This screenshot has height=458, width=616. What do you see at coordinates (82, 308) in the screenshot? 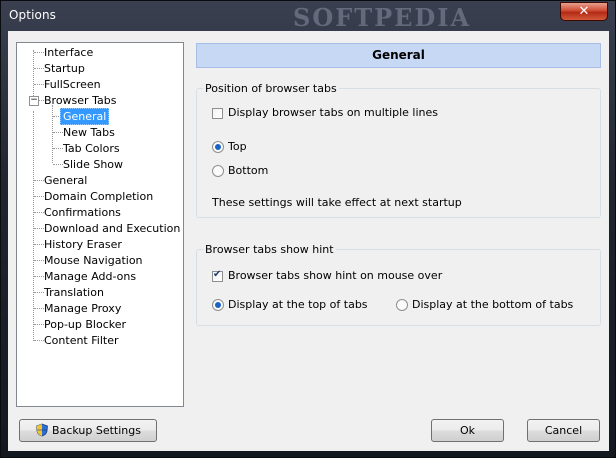
I see `tree-item-manage-proxy: Manage Proxy` at bounding box center [82, 308].